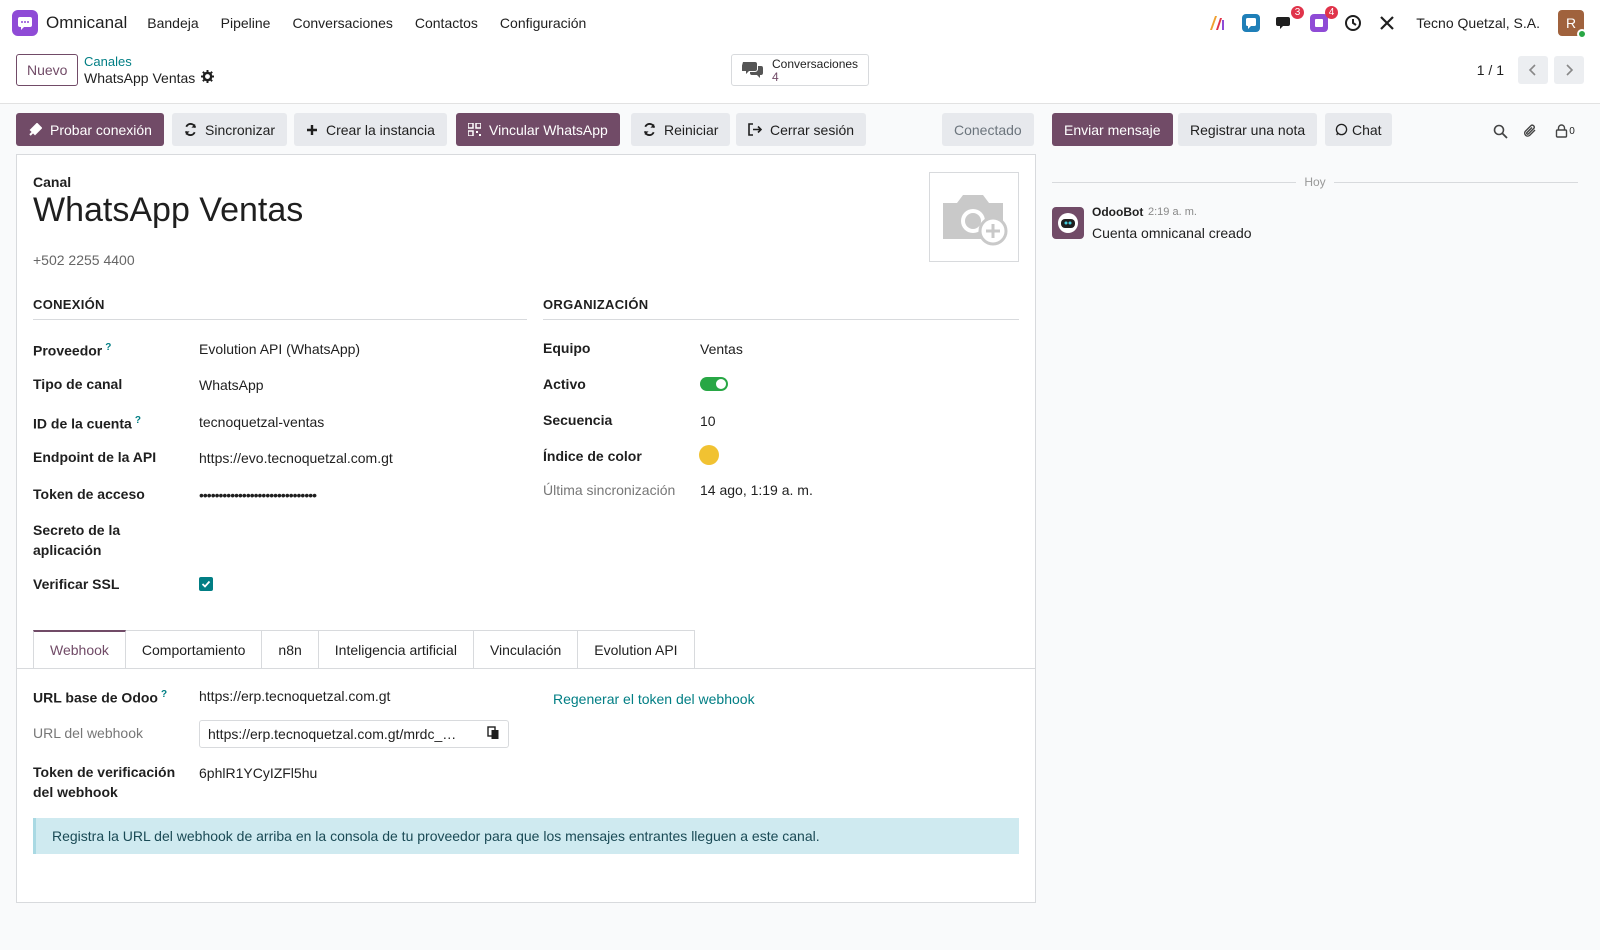 This screenshot has width=1600, height=950. I want to click on app-secret-label-line2: aplicación, so click(67, 550).